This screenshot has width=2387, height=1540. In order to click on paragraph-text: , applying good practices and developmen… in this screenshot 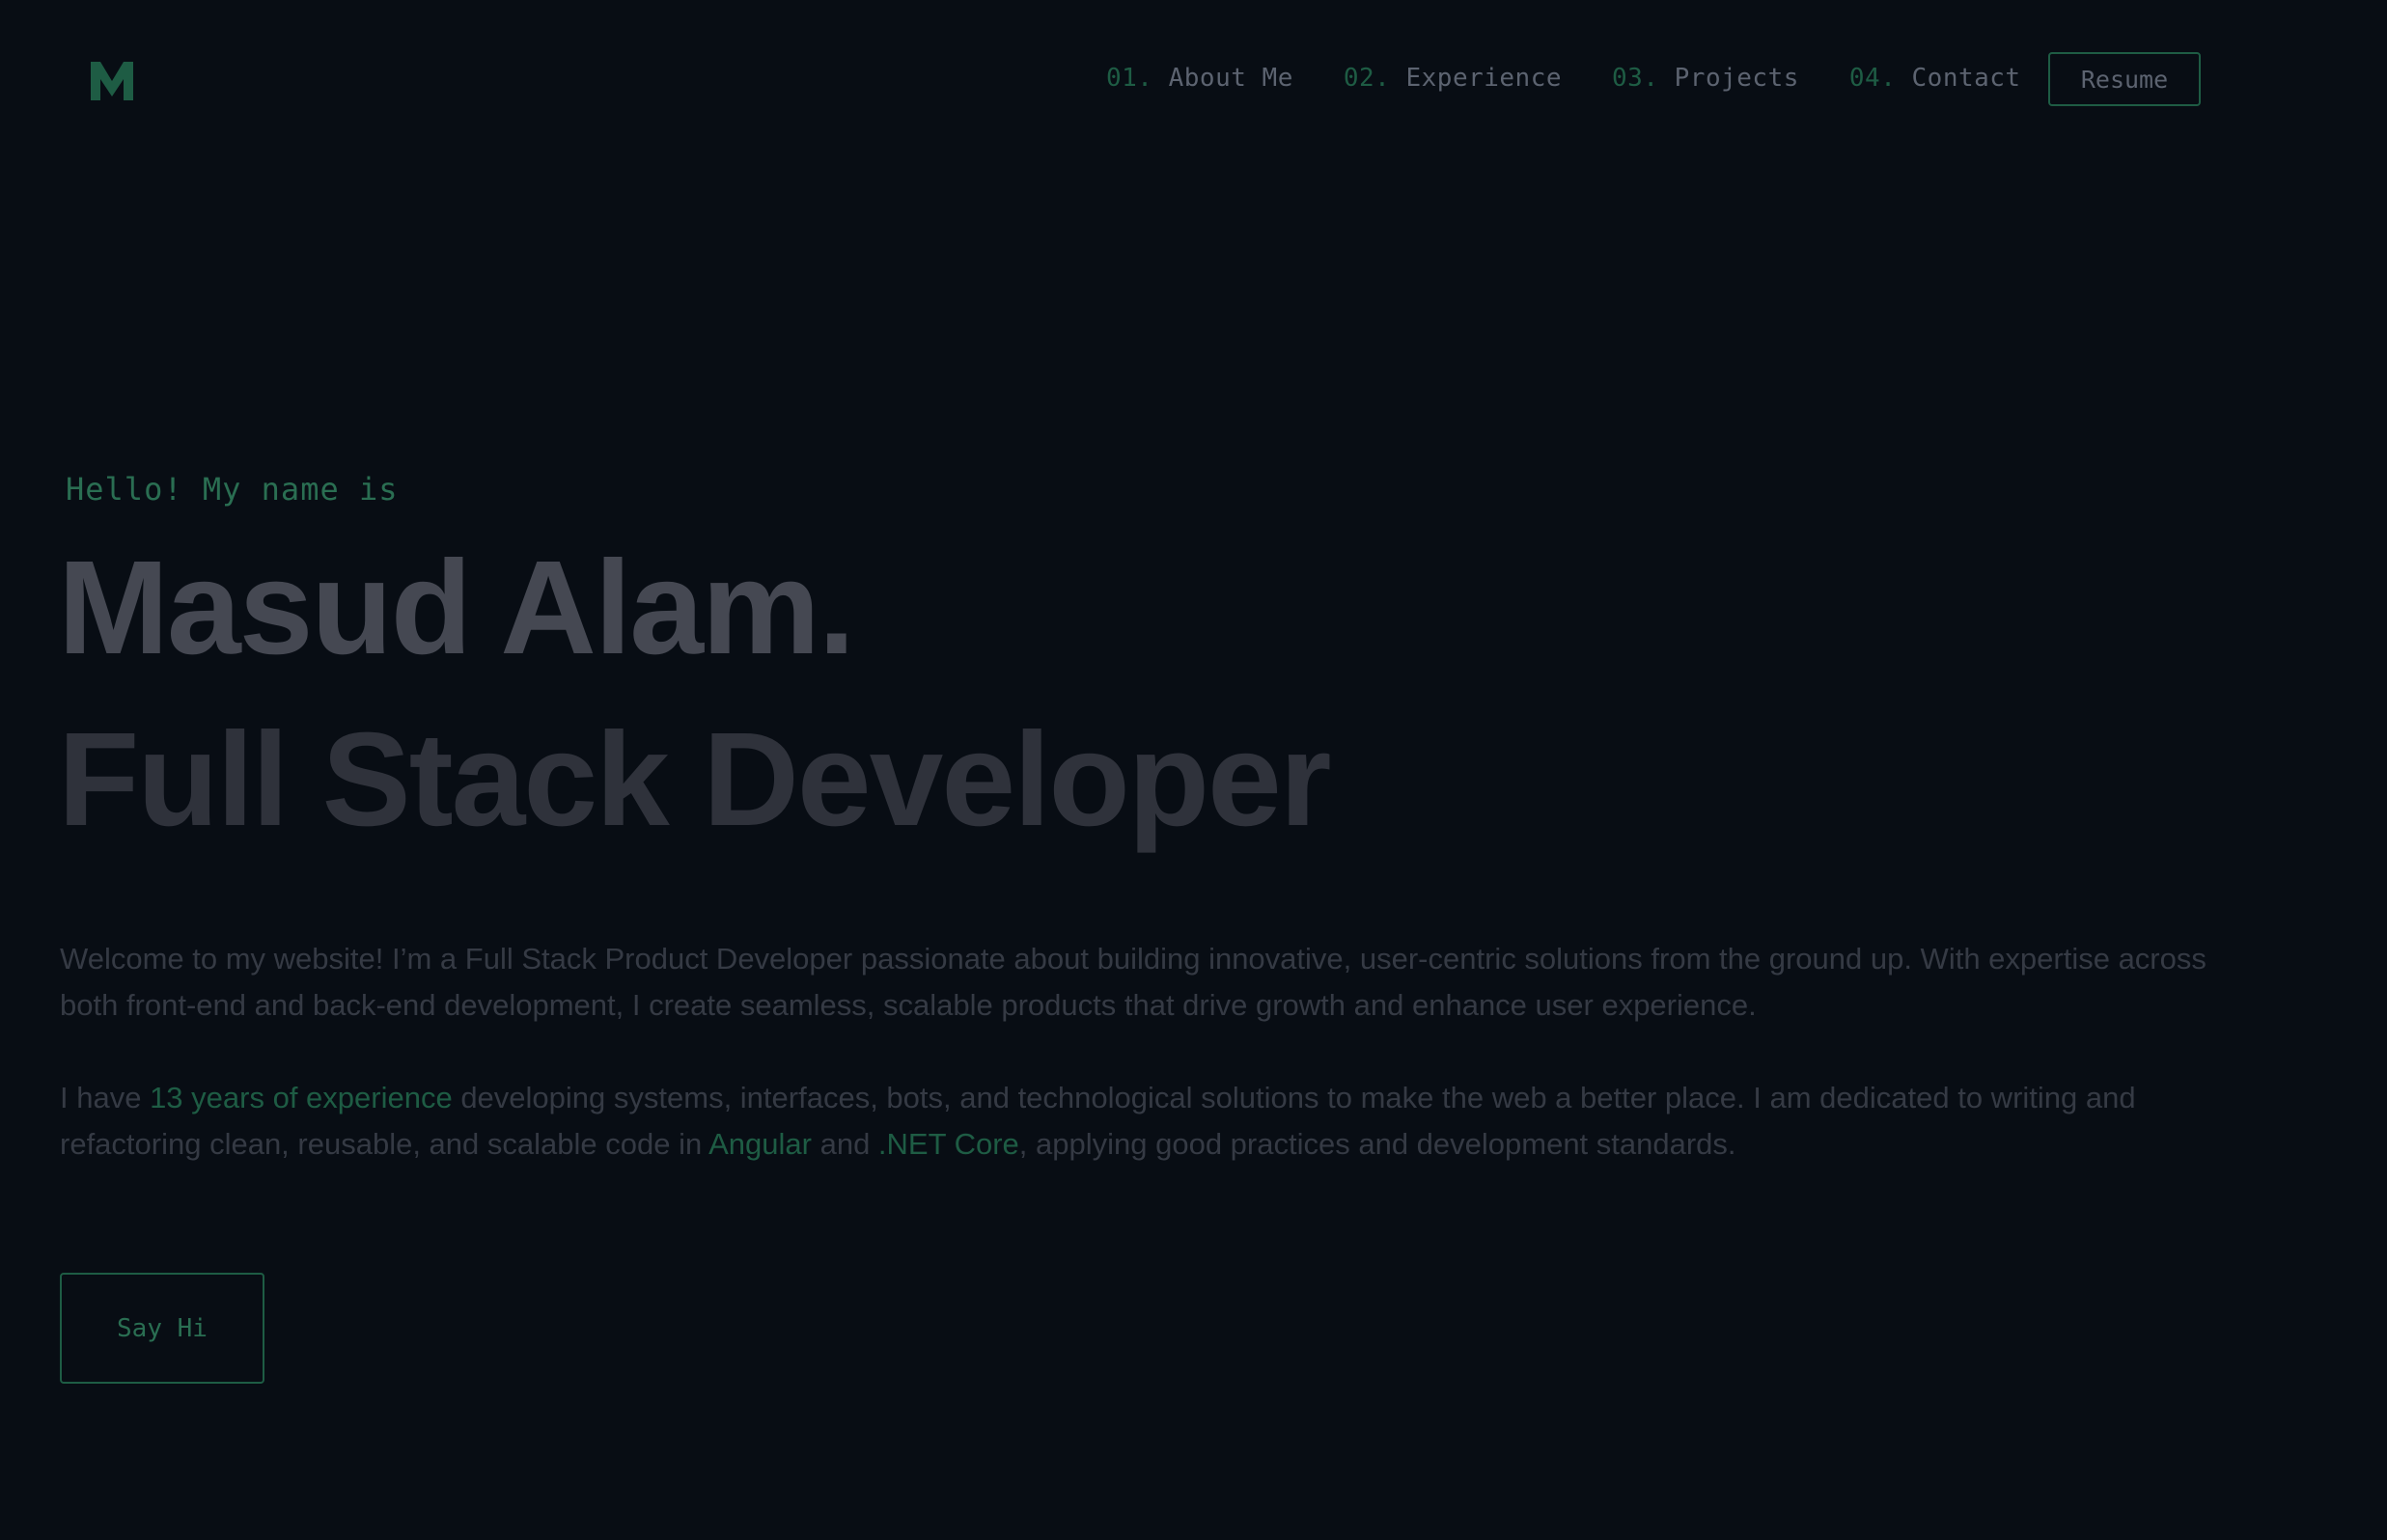, I will do `click(1377, 1144)`.